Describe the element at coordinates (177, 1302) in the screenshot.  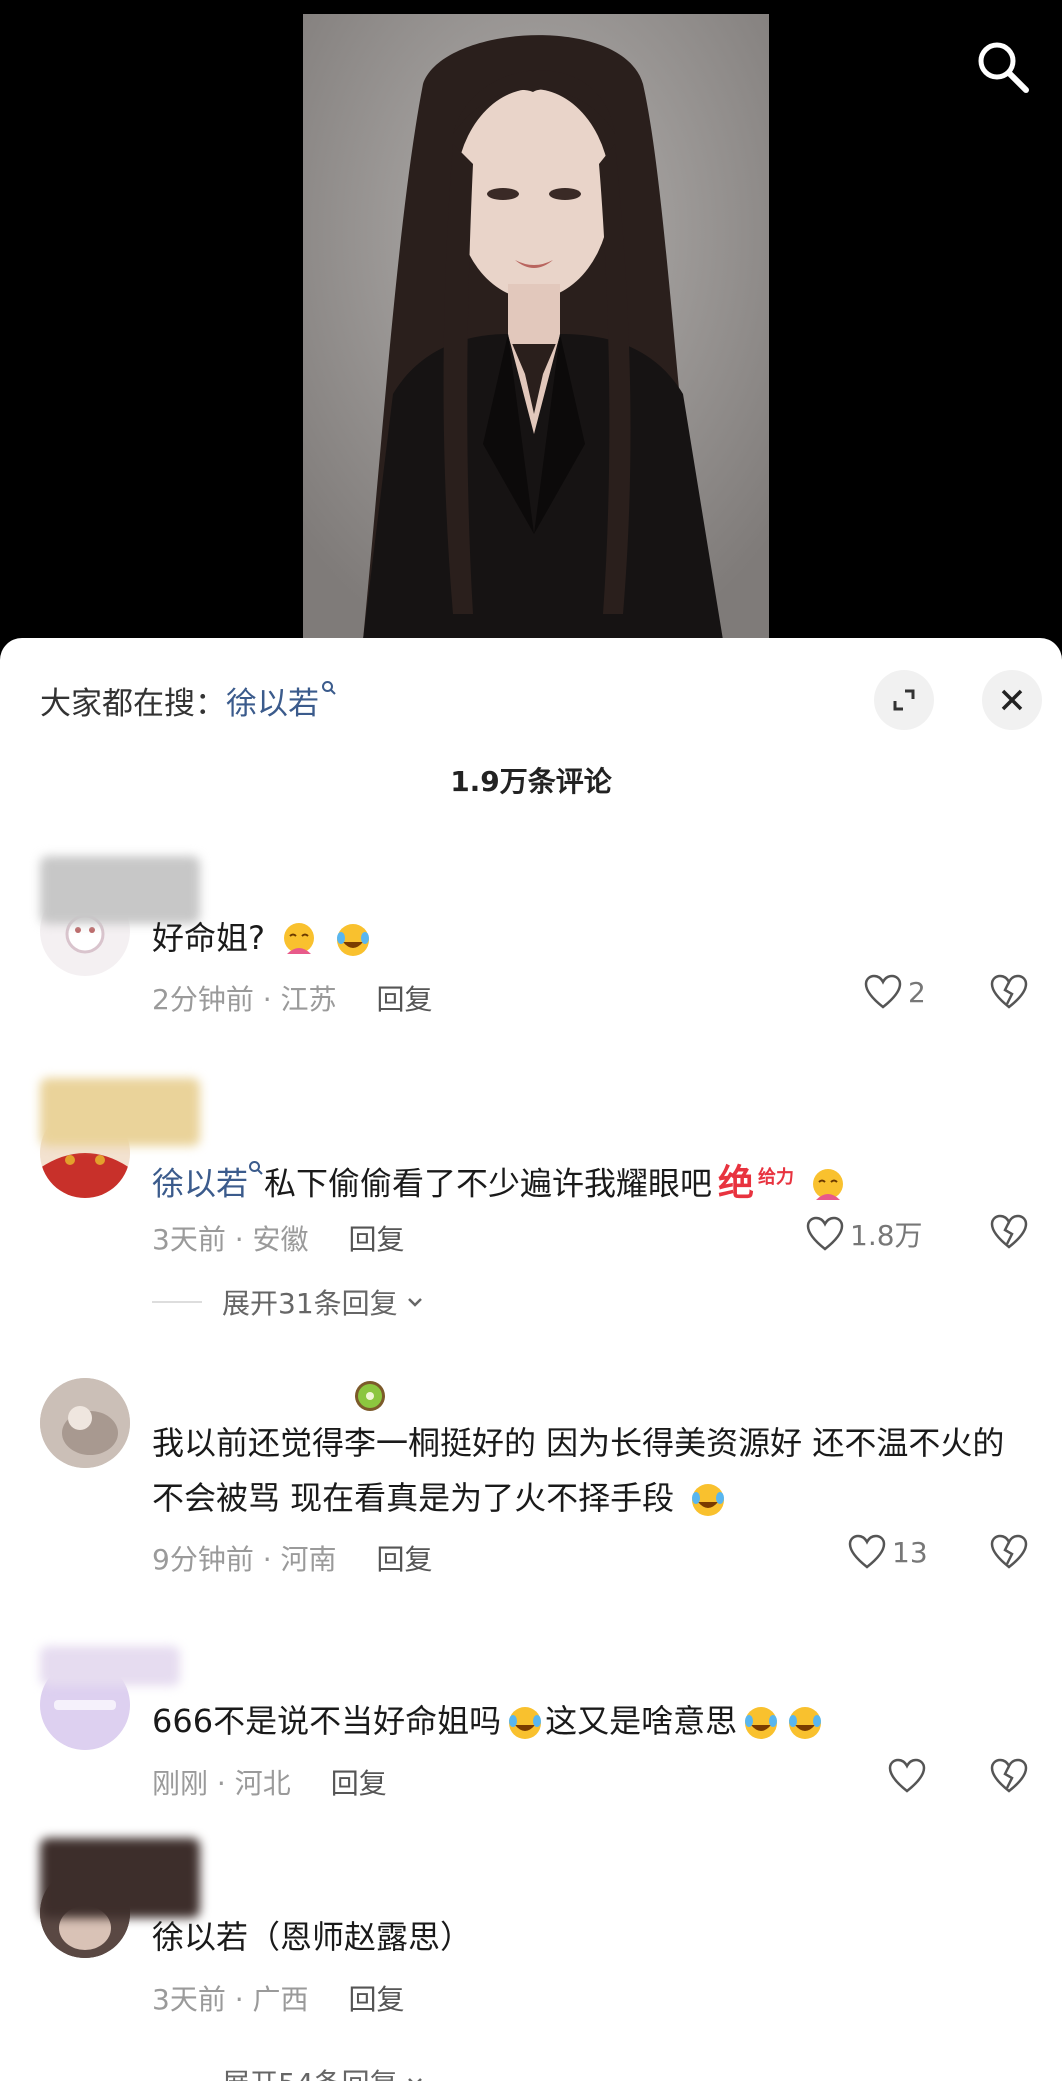
I see `divider-line` at that location.